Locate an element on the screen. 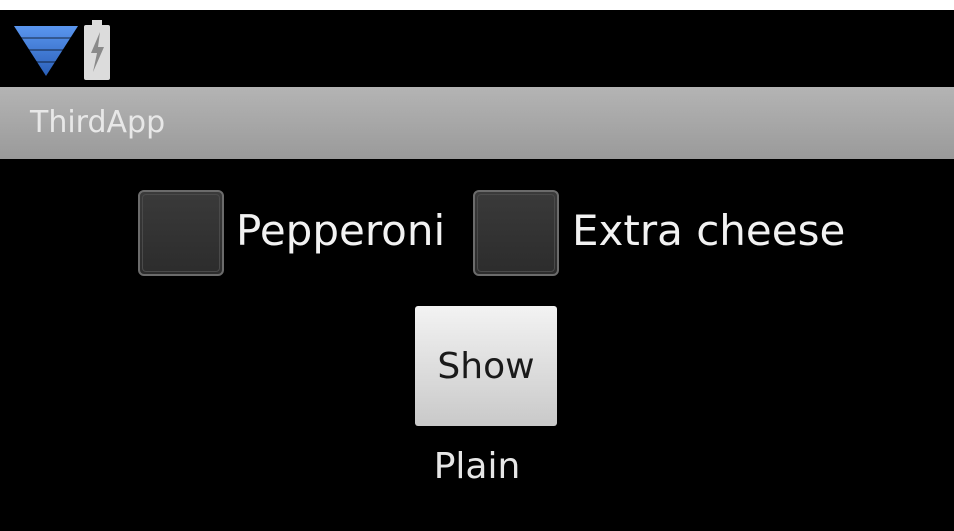 The image size is (954, 531). extra-cheese-checkbox is located at coordinates (516, 233).